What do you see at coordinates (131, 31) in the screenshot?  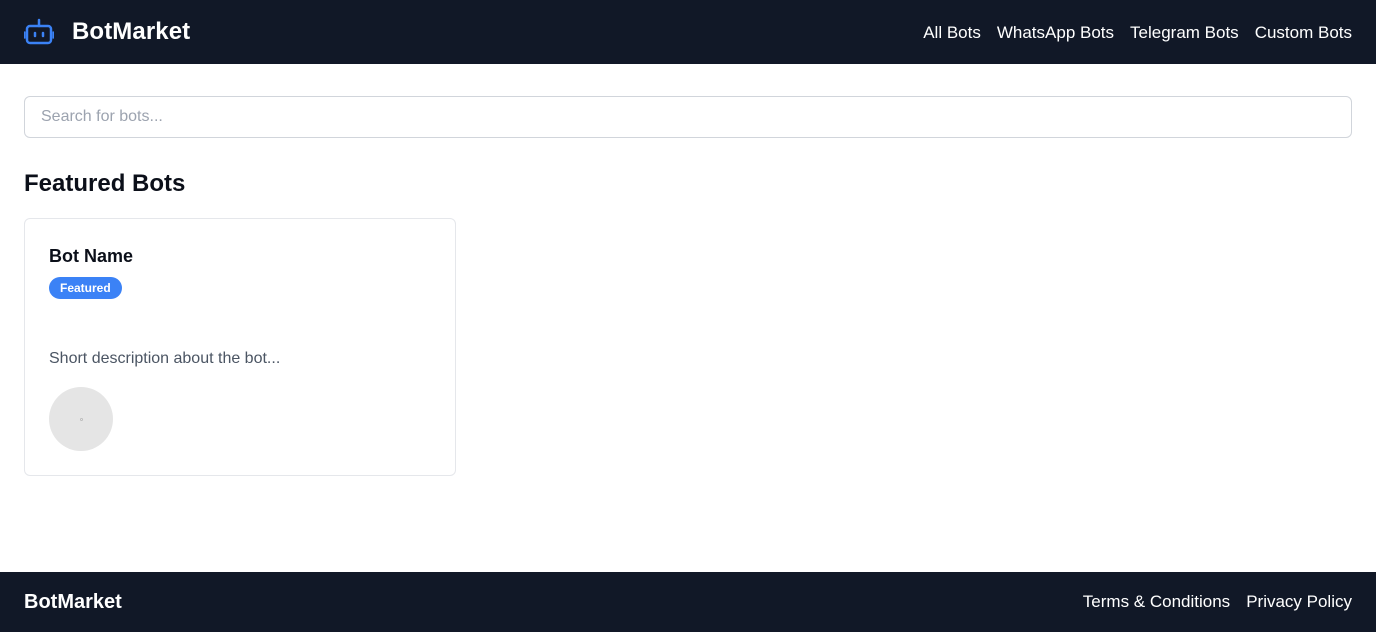 I see `brand-name: BotMarket` at bounding box center [131, 31].